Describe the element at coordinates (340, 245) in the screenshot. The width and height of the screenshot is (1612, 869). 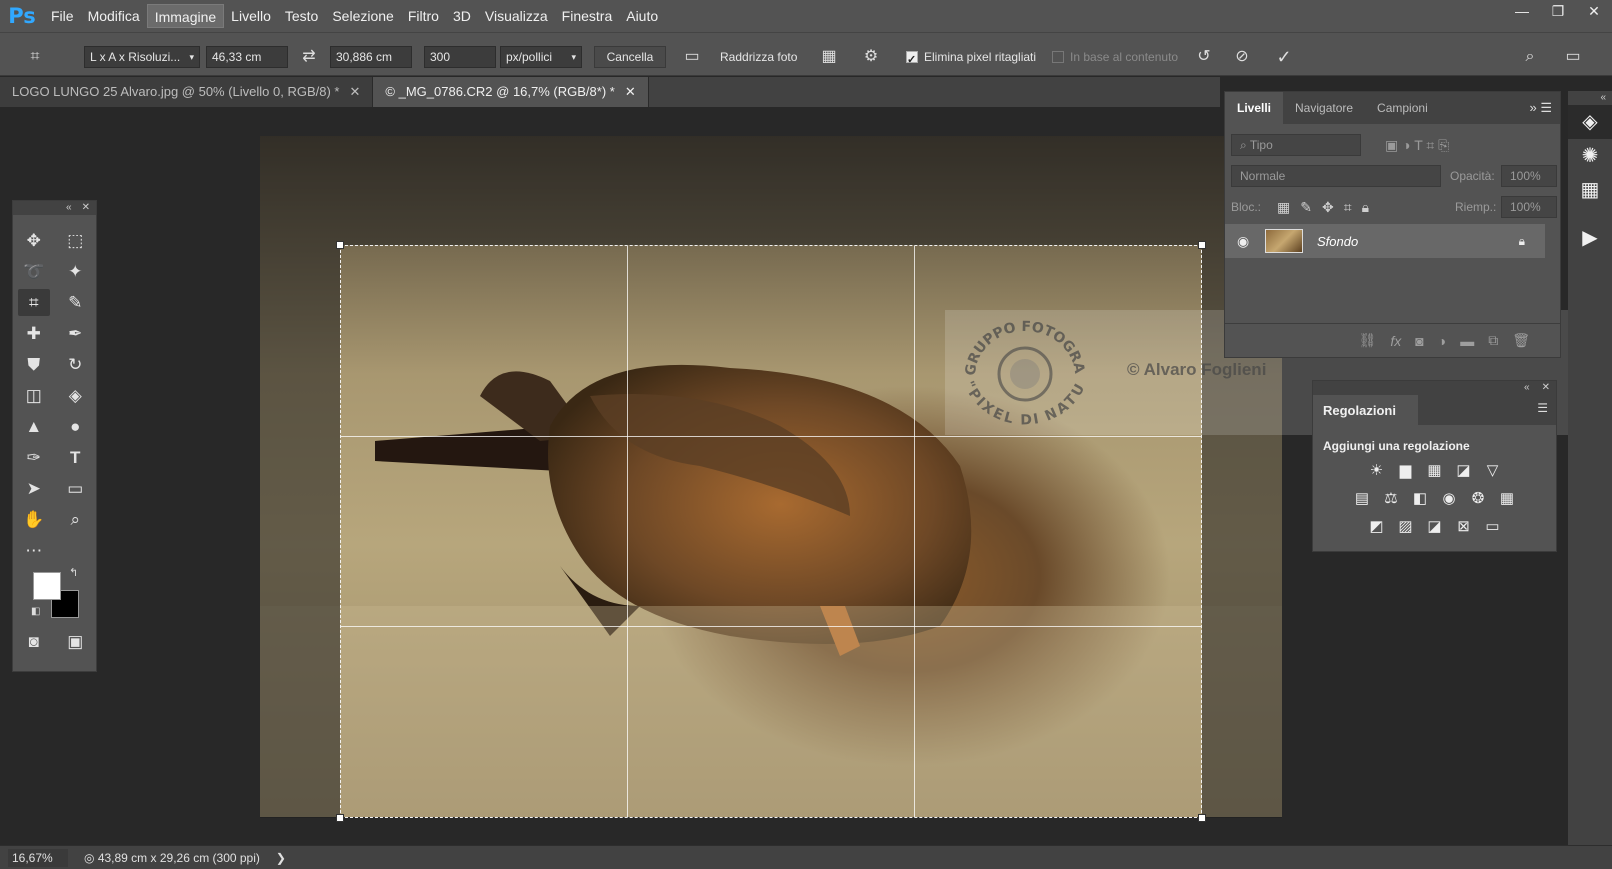
I see `crop-handle-top-left` at that location.